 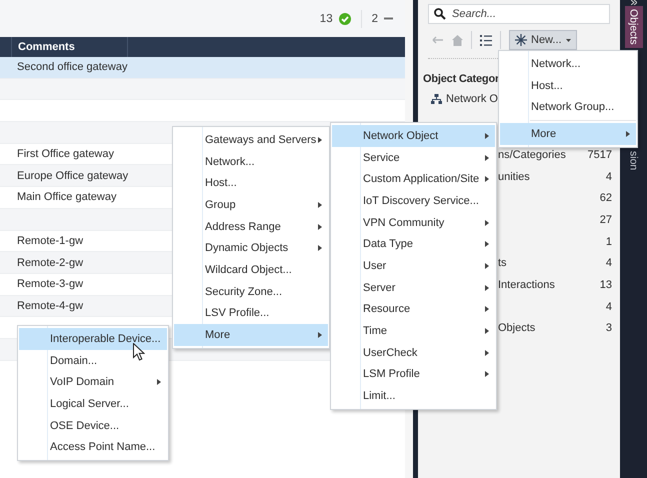 What do you see at coordinates (606, 198) in the screenshot?
I see `category-count: 62` at bounding box center [606, 198].